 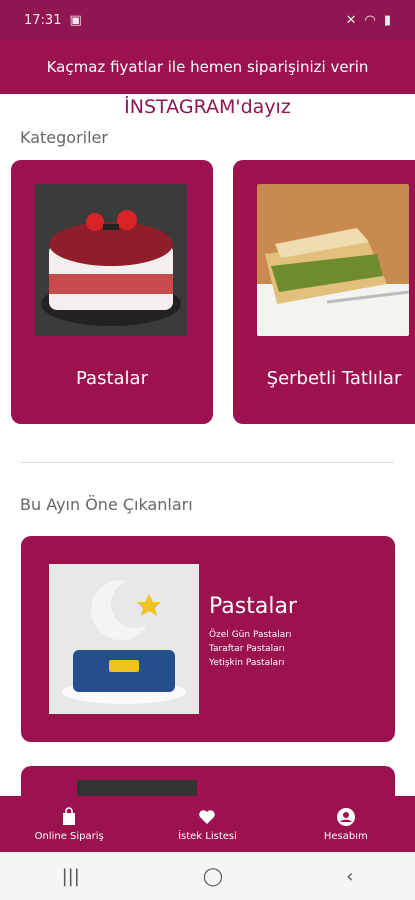 I want to click on wifi-icon: ◠, so click(x=370, y=20).